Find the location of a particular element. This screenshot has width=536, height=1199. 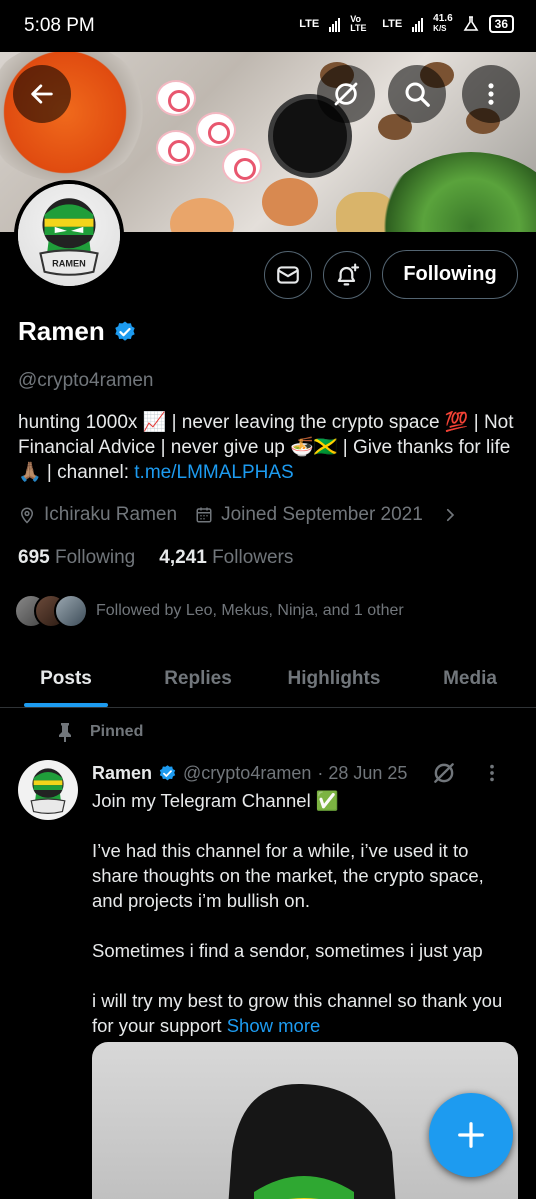

flask-icon is located at coordinates (471, 23).